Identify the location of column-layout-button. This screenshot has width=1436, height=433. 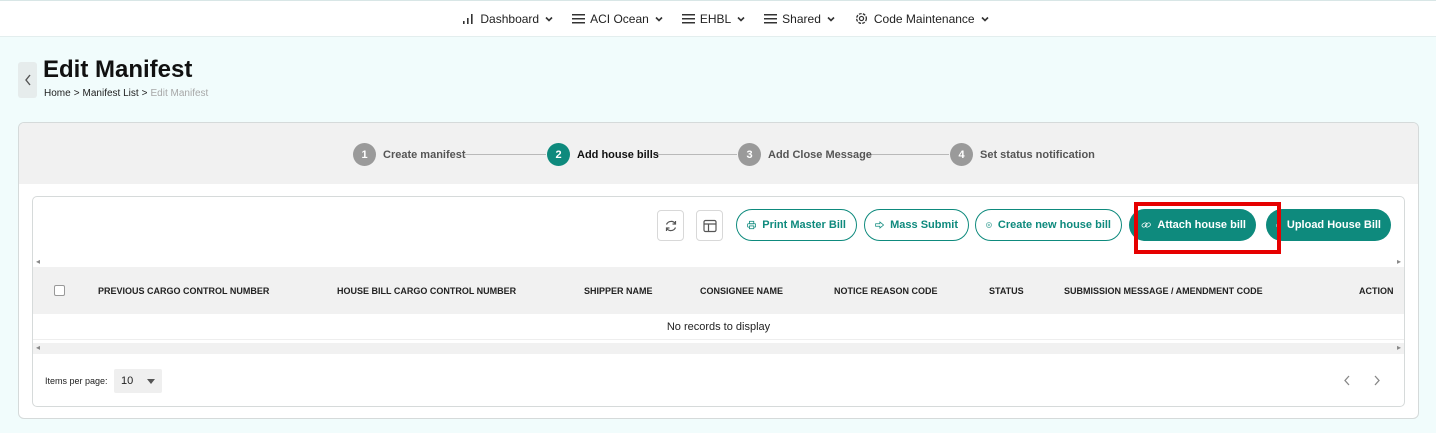
(709, 225).